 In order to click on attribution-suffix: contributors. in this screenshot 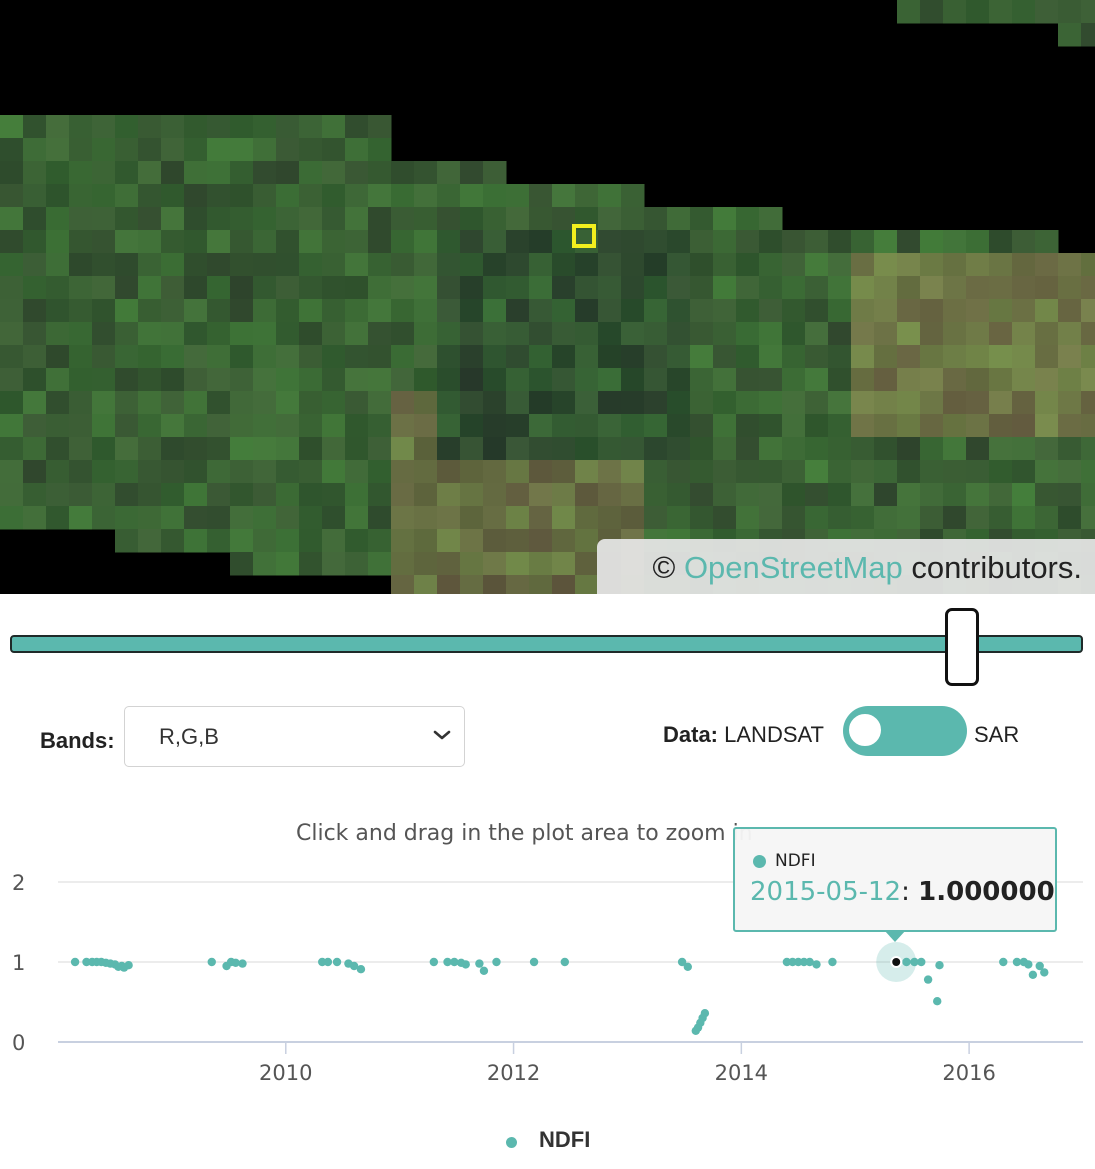, I will do `click(996, 567)`.